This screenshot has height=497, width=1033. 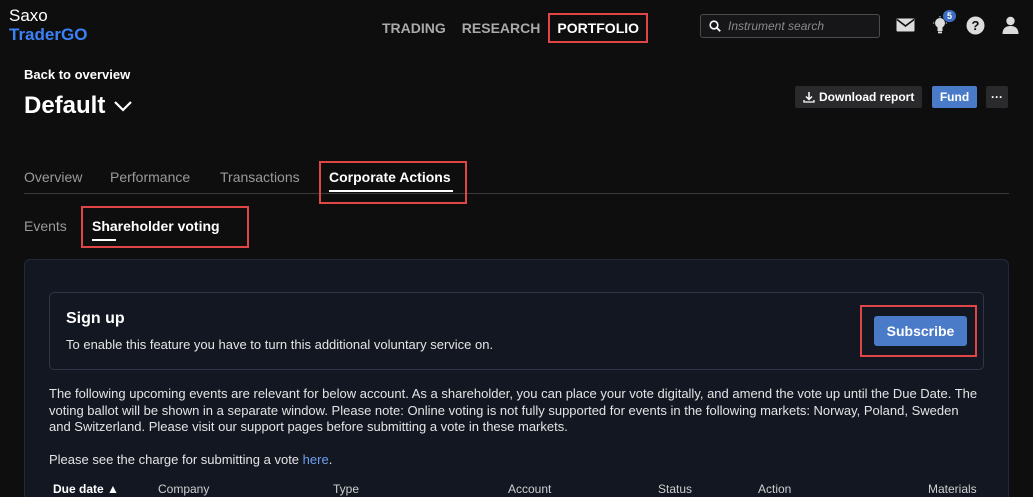 What do you see at coordinates (997, 97) in the screenshot?
I see `more-options-button: ···` at bounding box center [997, 97].